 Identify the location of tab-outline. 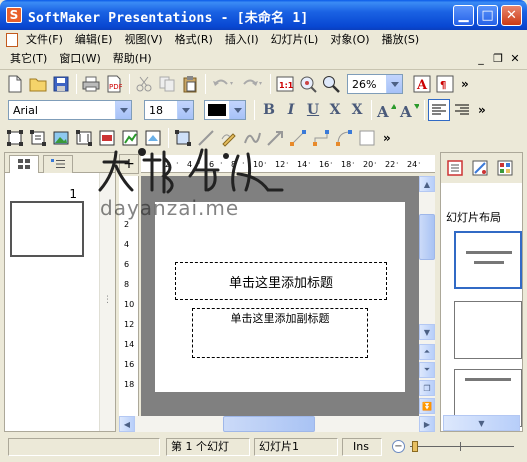
(58, 164).